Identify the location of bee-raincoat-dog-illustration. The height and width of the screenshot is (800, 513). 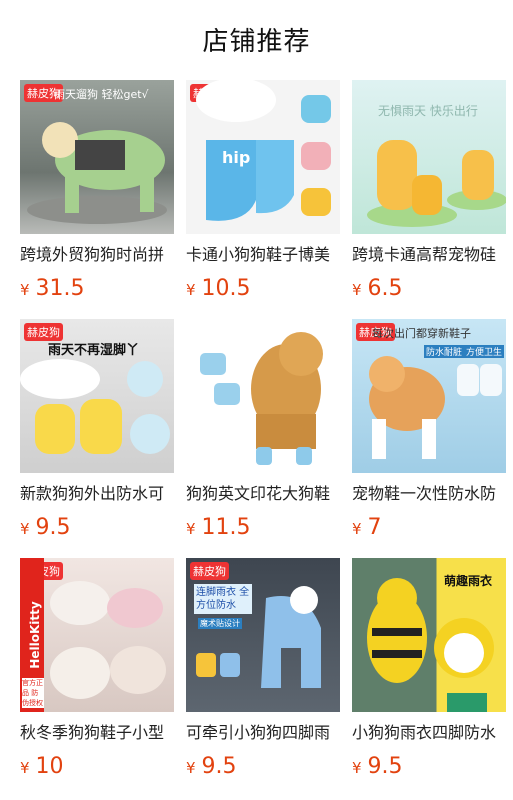
(430, 645).